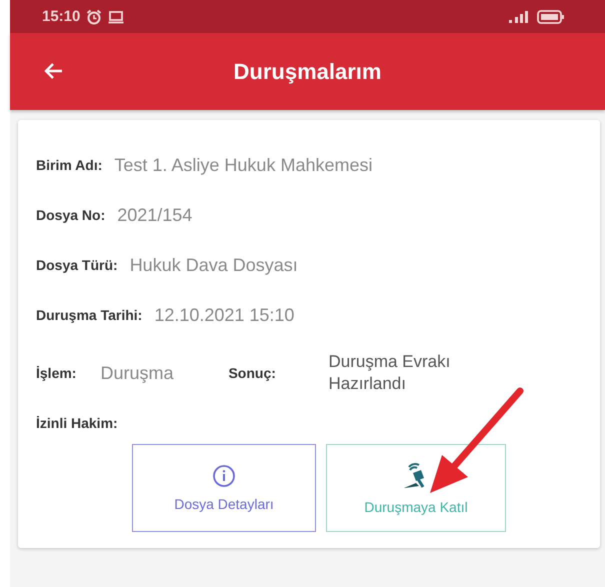  What do you see at coordinates (56, 373) in the screenshot?
I see `field-label: İşlem:` at bounding box center [56, 373].